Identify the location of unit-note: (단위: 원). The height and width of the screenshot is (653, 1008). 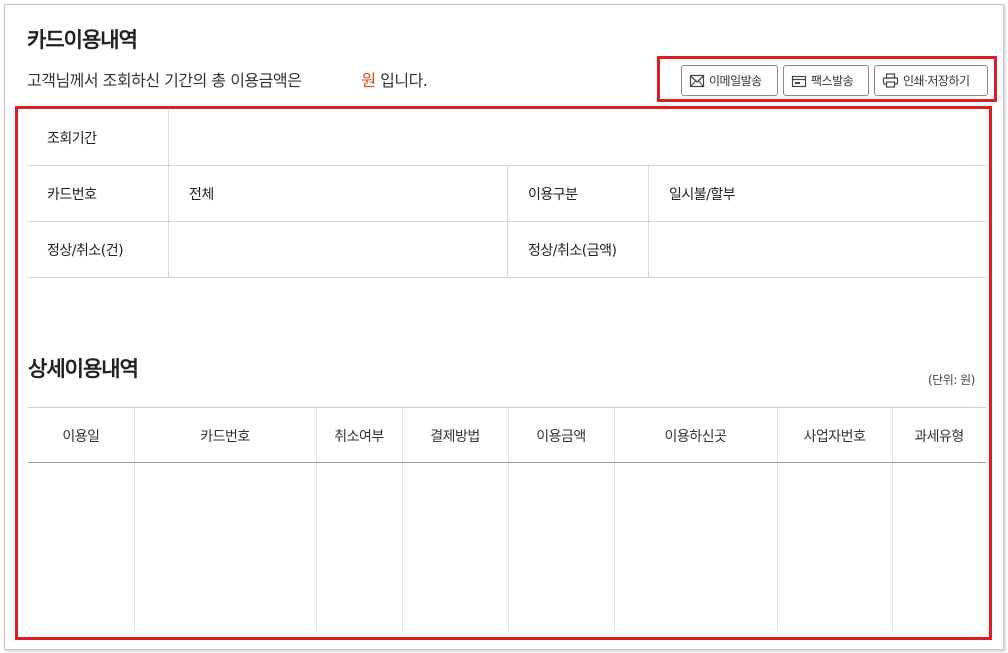
(951, 380).